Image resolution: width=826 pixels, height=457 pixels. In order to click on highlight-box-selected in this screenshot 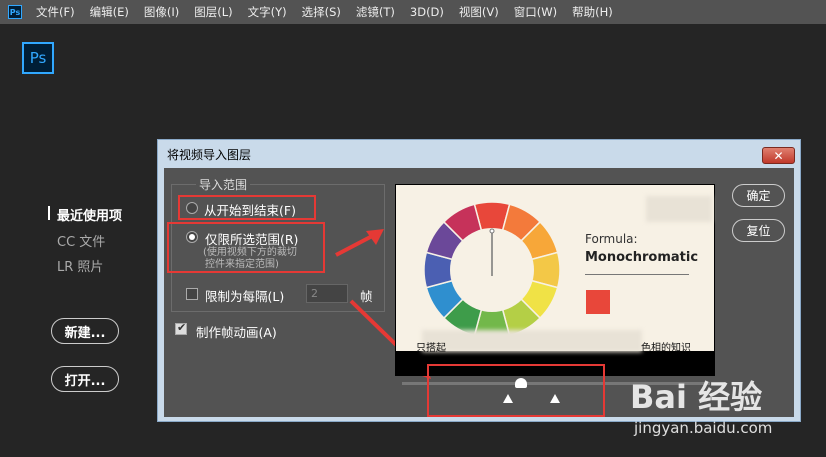, I will do `click(246, 247)`.